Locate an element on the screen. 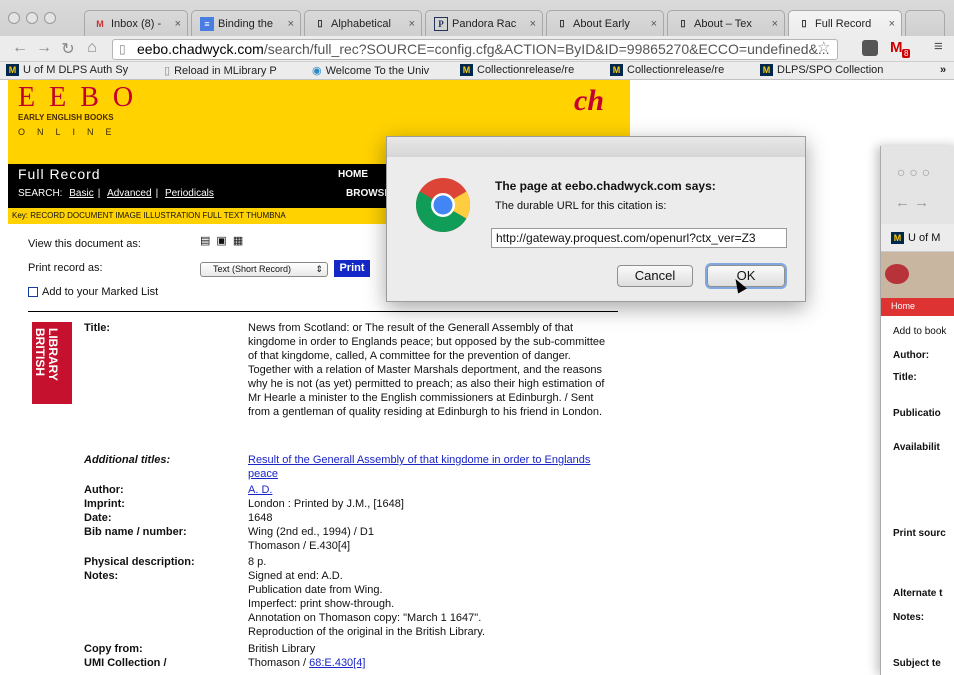 This screenshot has height=675, width=954. forward-icon: → is located at coordinates (44, 48).